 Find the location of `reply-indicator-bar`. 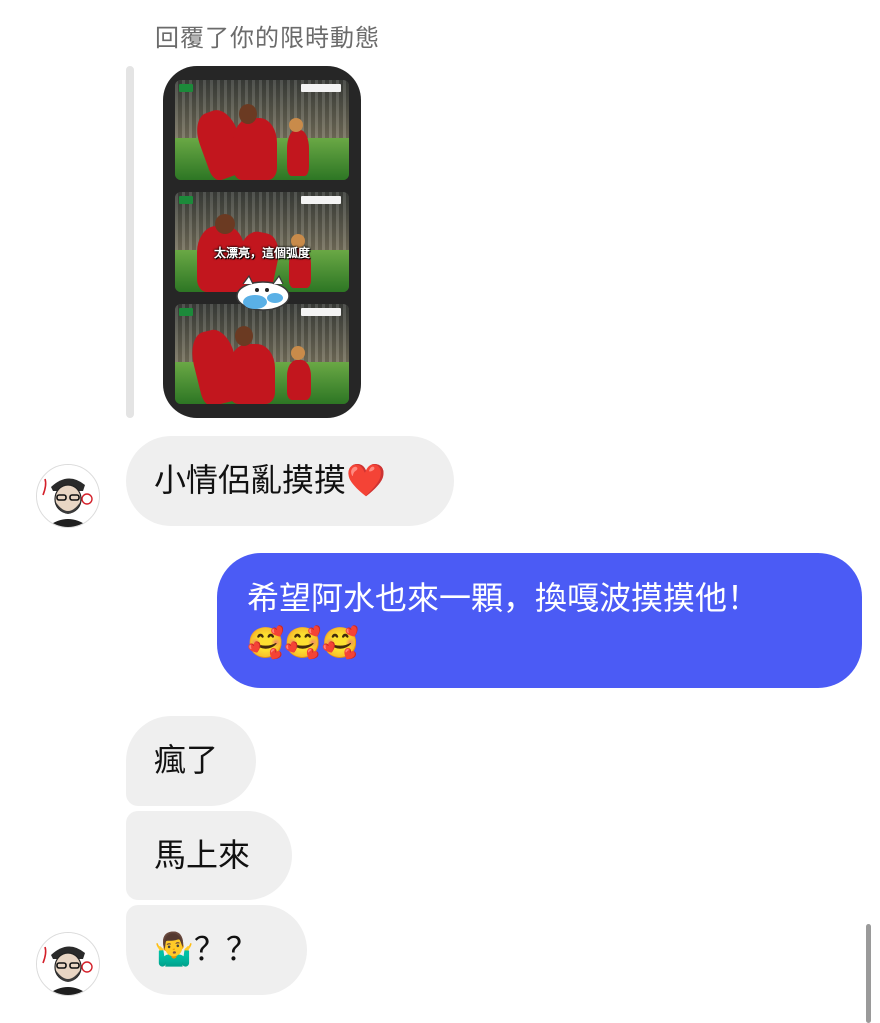

reply-indicator-bar is located at coordinates (130, 242).